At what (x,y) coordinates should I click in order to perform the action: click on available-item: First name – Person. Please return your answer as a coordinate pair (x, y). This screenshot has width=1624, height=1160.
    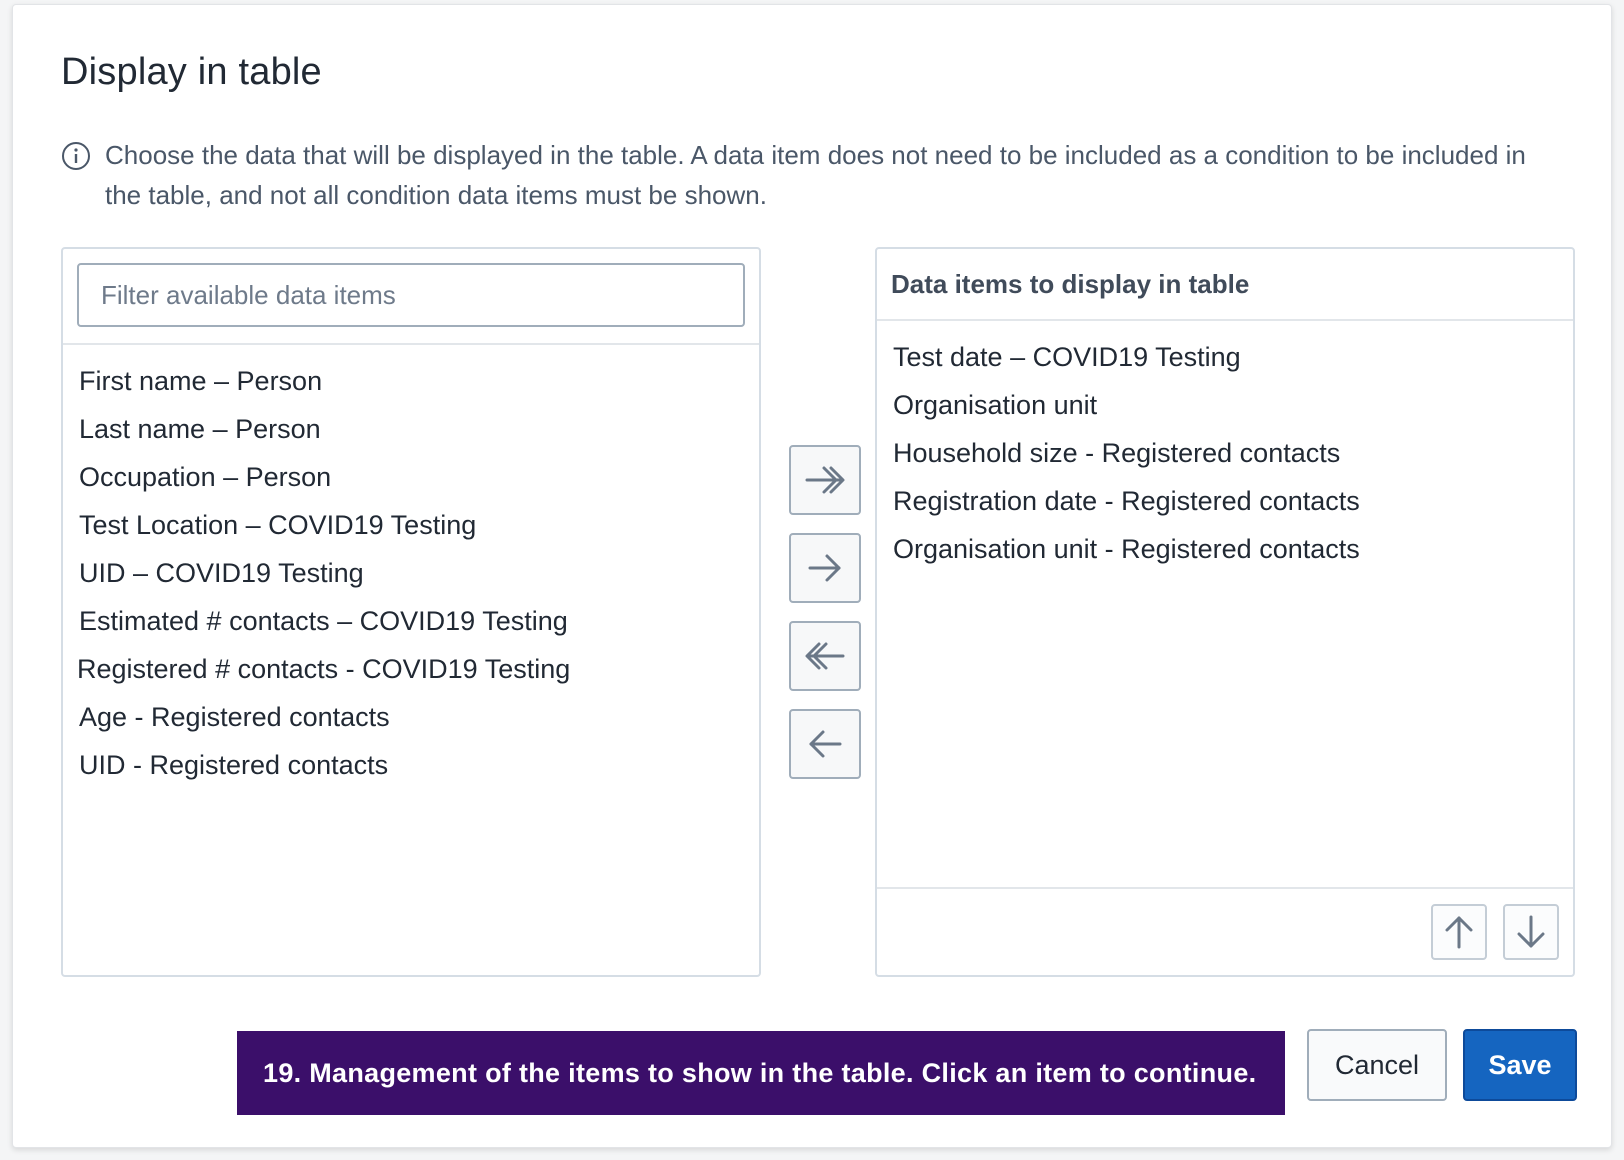
    Looking at the image, I should click on (411, 381).